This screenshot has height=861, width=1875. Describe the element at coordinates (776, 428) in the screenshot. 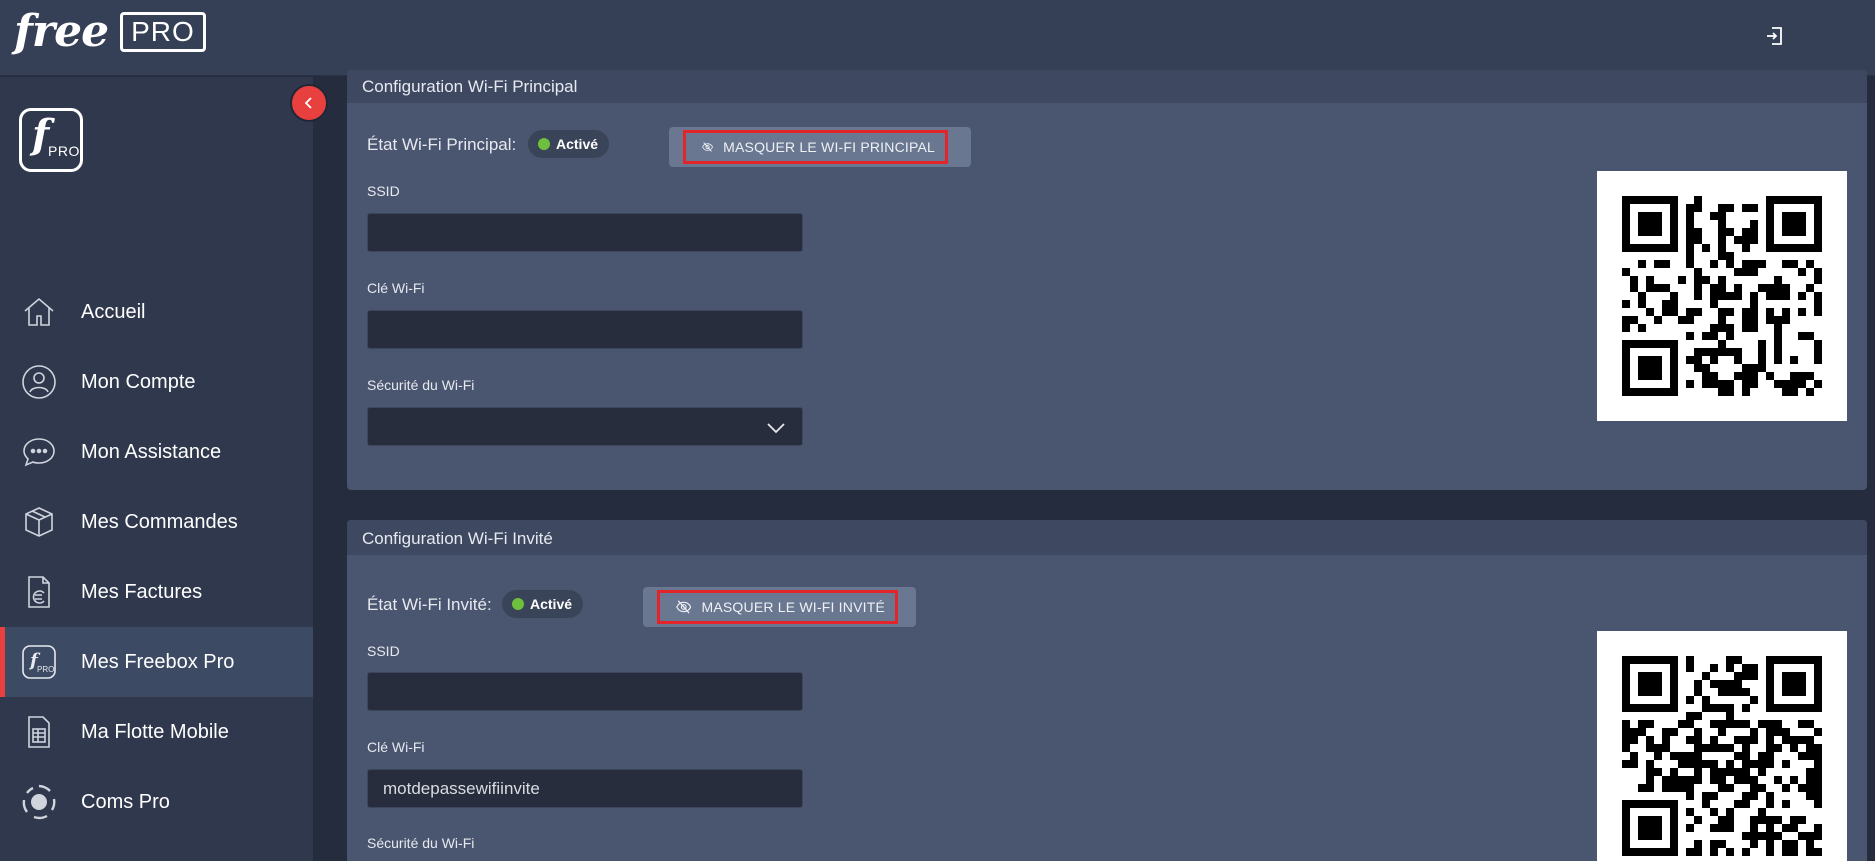

I see `chevron-down-icon` at that location.